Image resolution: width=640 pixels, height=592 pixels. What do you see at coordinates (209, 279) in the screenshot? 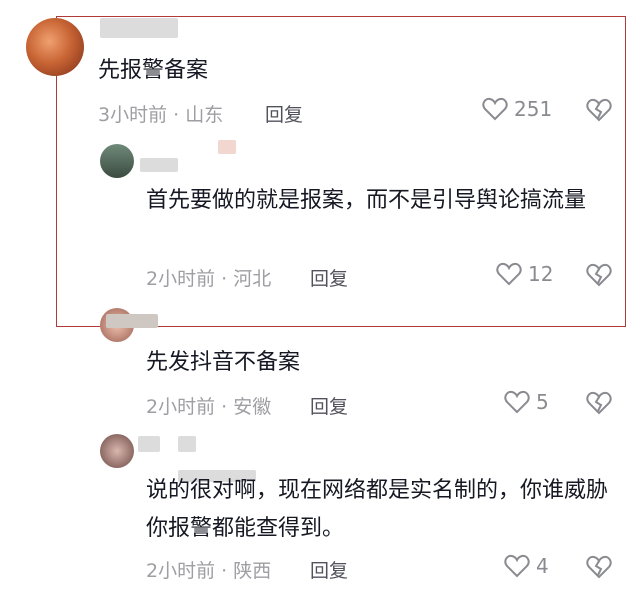
I see `comment-meta: 2小时前 · 河北` at bounding box center [209, 279].